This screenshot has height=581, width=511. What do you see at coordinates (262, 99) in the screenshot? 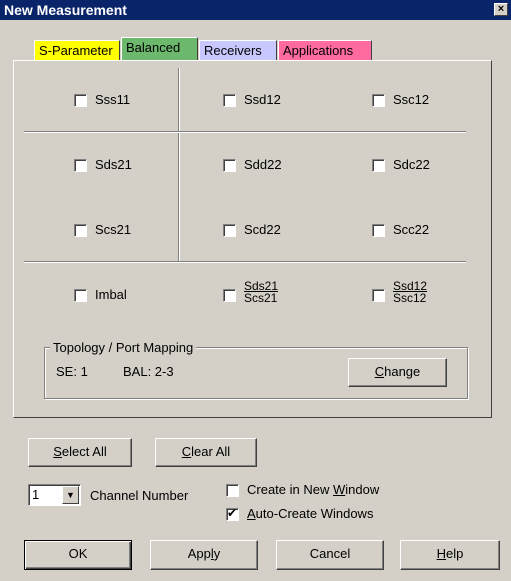
I see `ssd12-label: Ssd12` at bounding box center [262, 99].